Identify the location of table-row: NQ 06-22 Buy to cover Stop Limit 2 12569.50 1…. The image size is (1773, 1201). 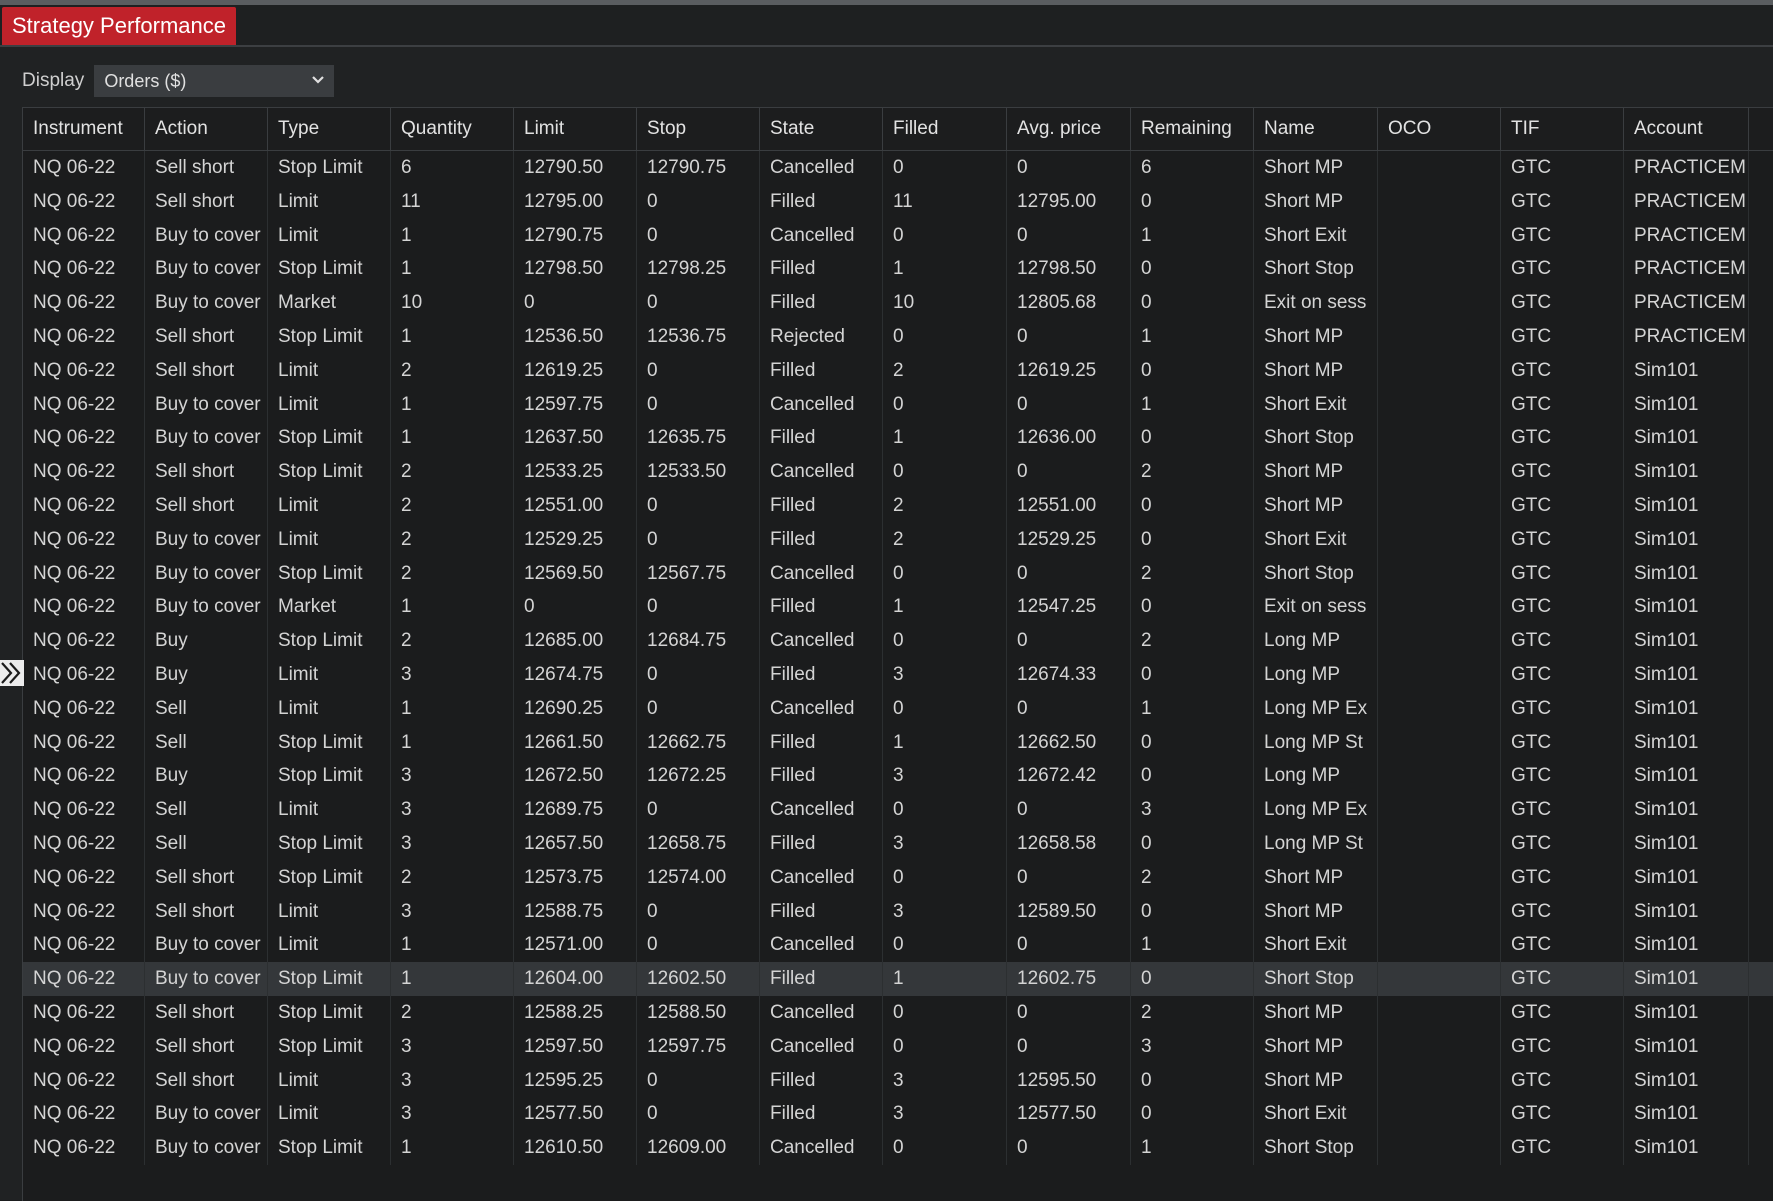
(898, 573).